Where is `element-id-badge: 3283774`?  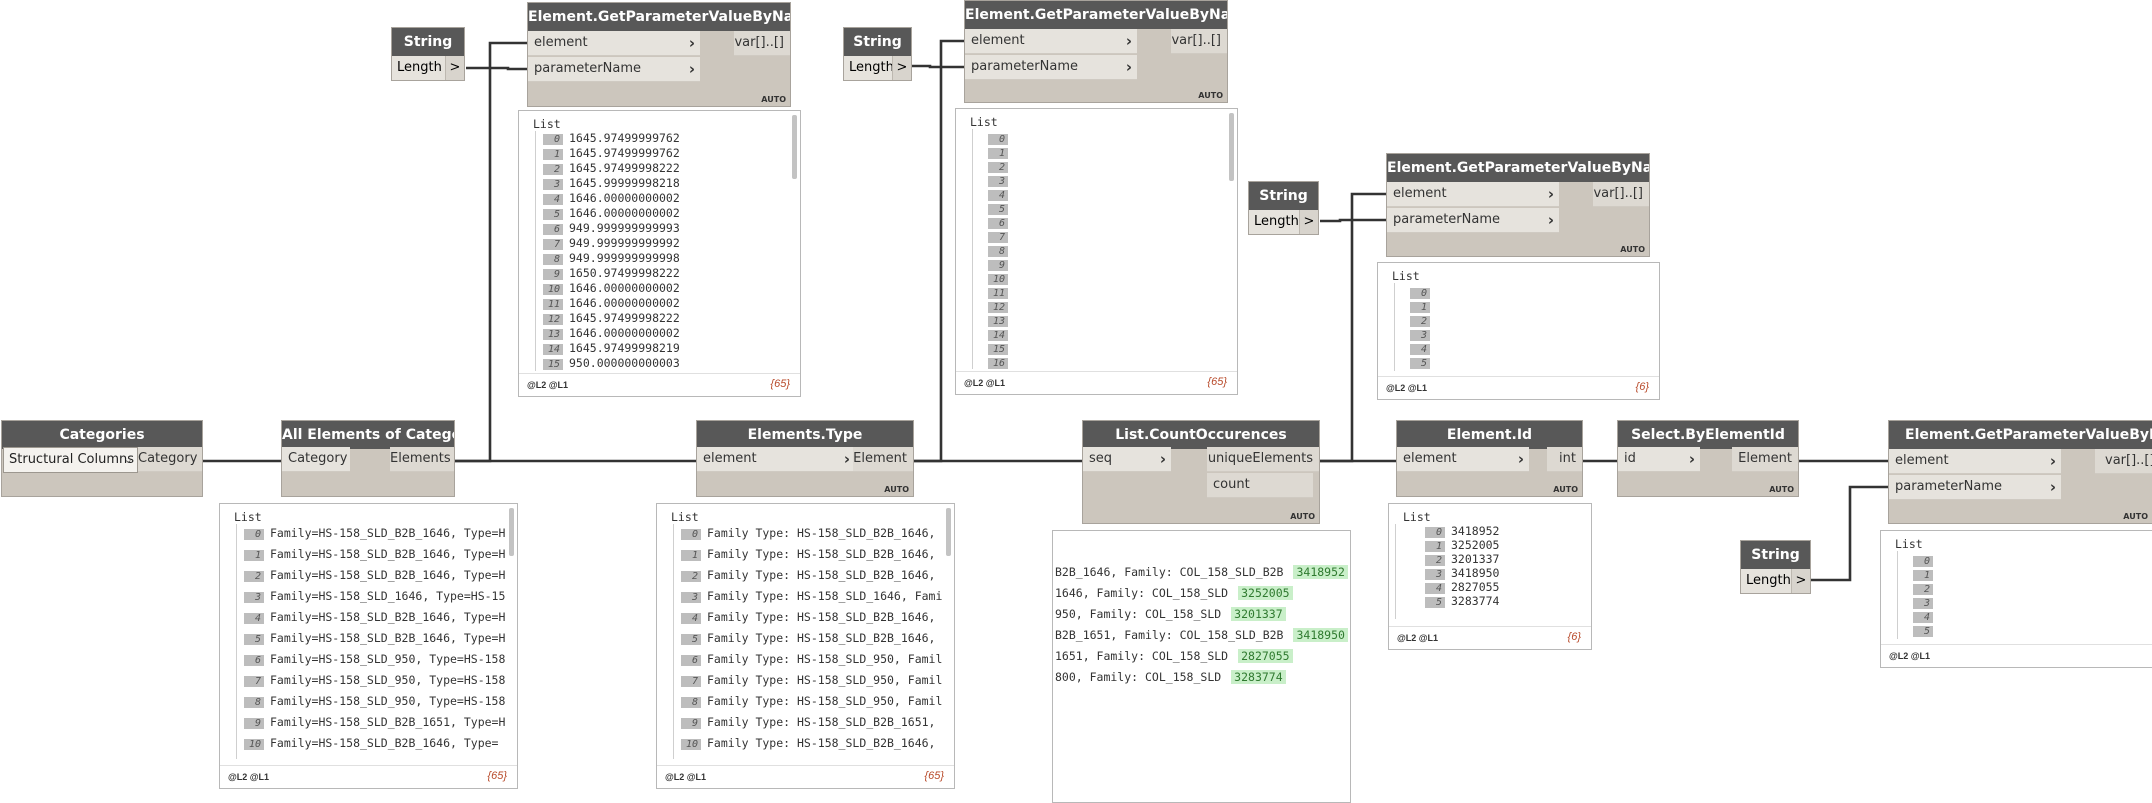 element-id-badge: 3283774 is located at coordinates (1258, 677).